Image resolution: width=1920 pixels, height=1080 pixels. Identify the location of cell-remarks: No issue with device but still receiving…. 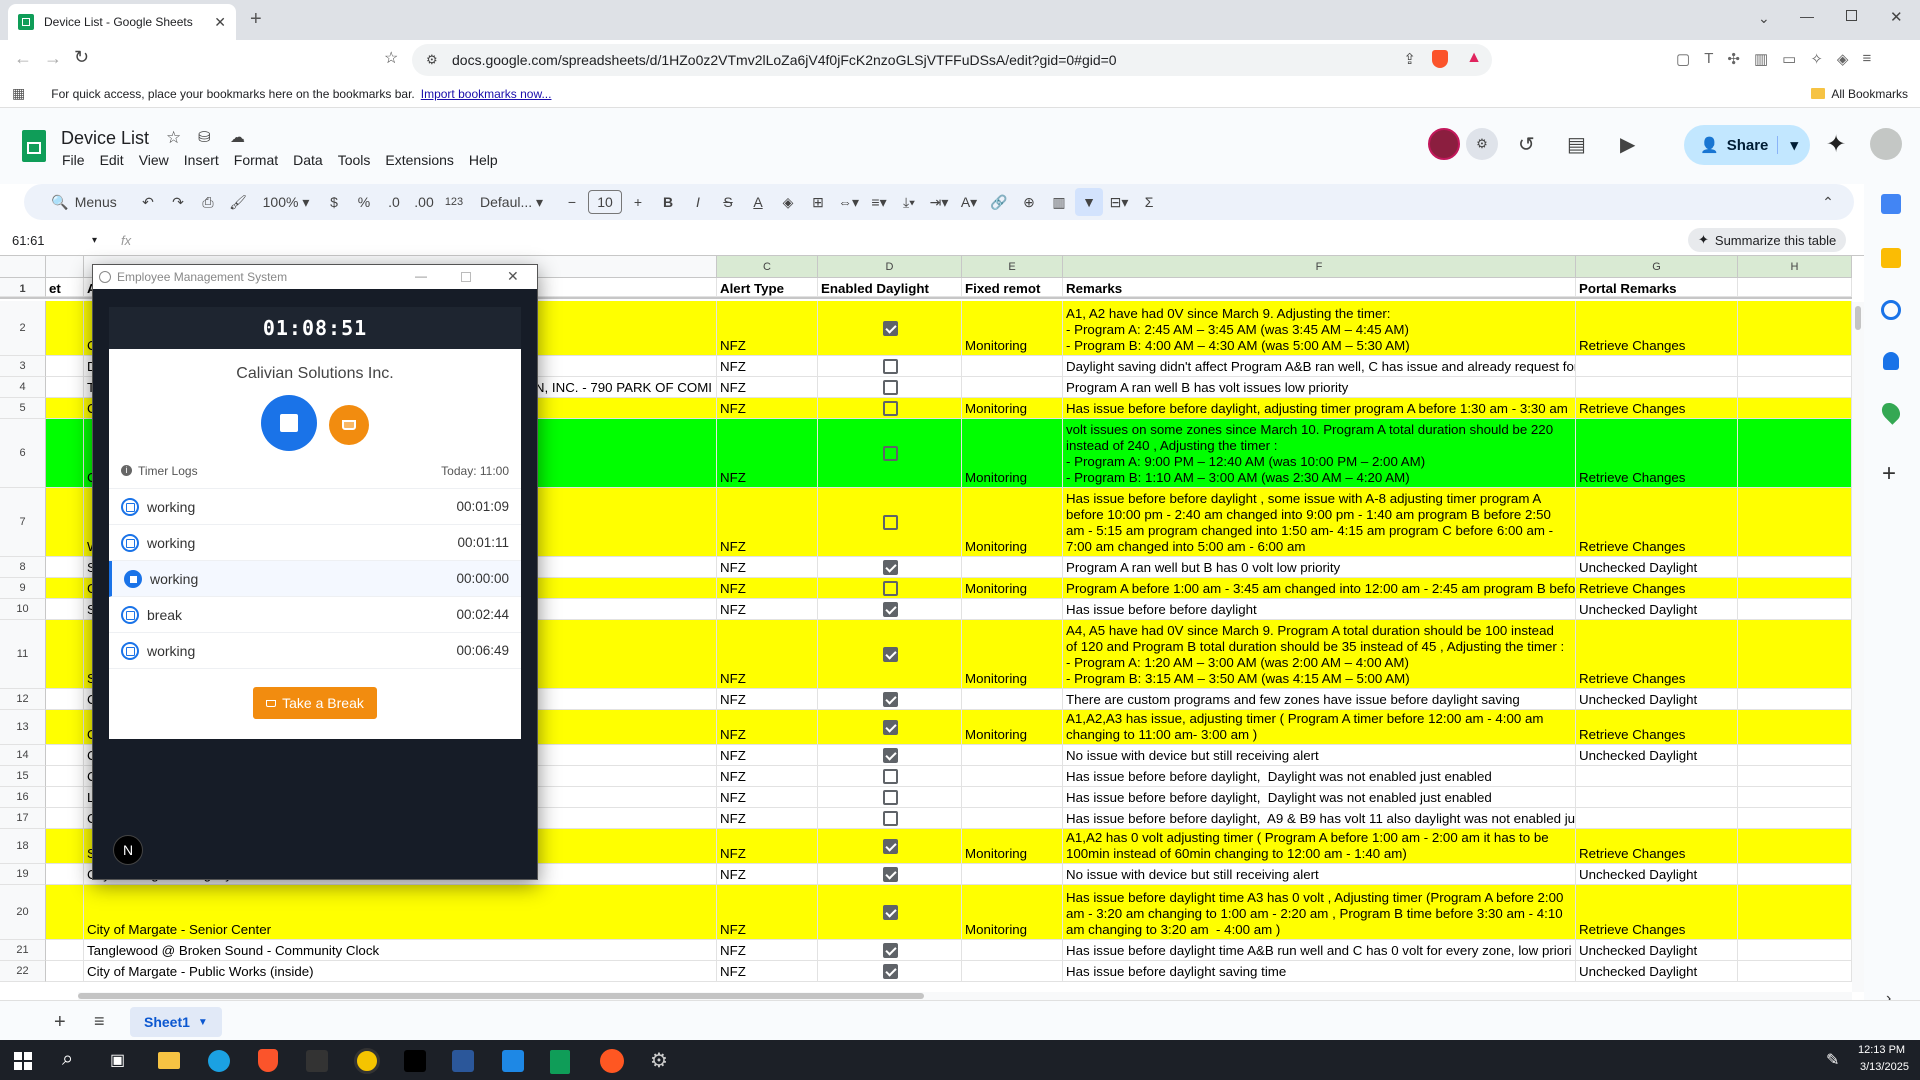
(1319, 874).